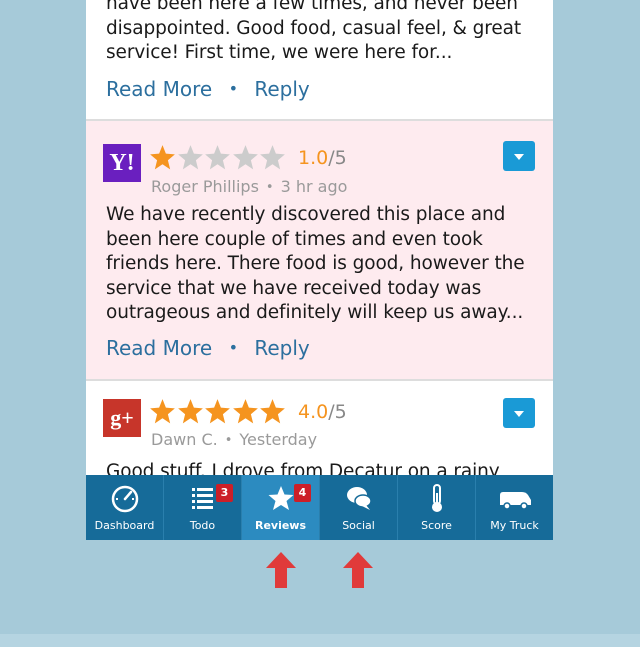  I want to click on tab-label: Score, so click(436, 525).